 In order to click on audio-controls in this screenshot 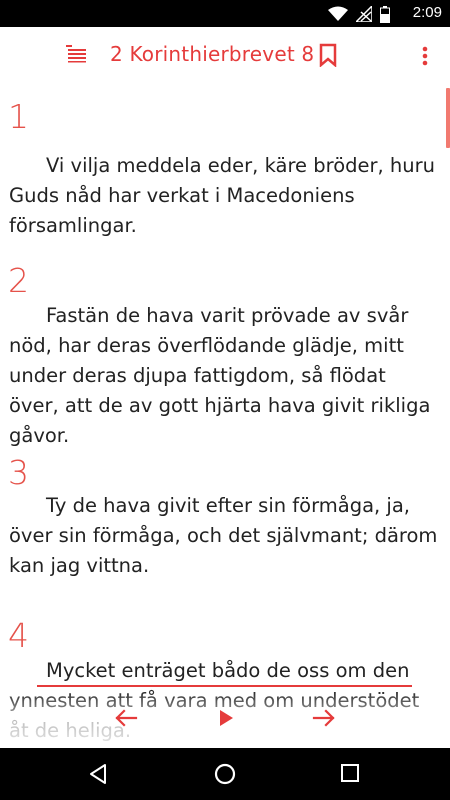, I will do `click(225, 720)`.